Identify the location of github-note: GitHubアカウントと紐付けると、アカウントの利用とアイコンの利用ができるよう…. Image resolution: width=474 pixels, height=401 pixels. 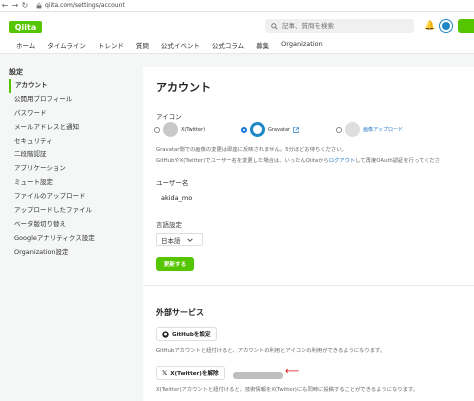
(271, 351).